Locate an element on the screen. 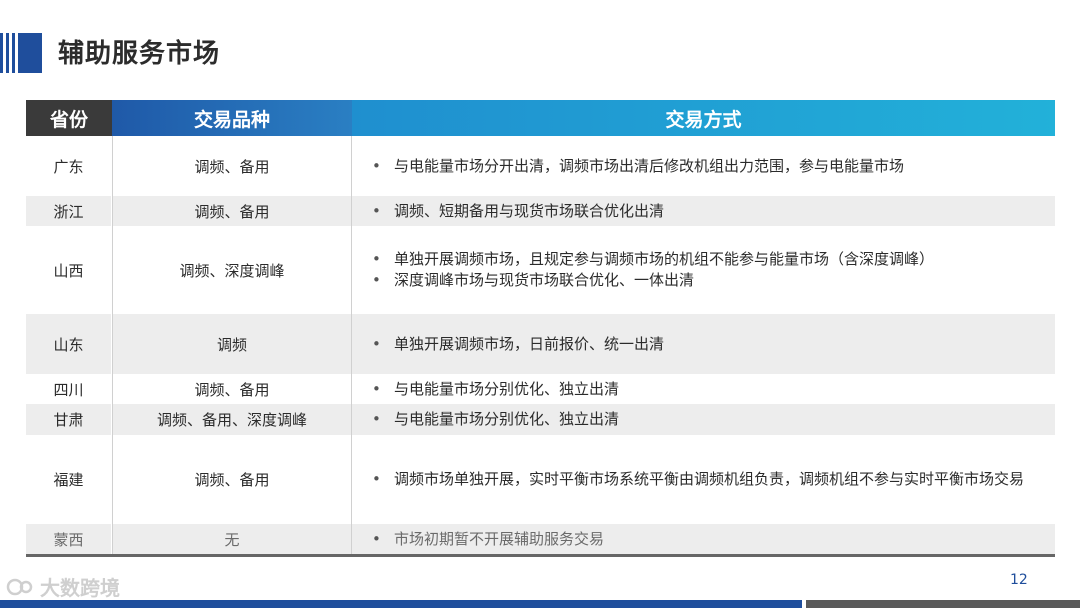 This screenshot has width=1080, height=608. method-item: 单独开展调频市场，且规定参与调频市场的机组不能参与能量市场（含深度调峰） is located at coordinates (653, 259).